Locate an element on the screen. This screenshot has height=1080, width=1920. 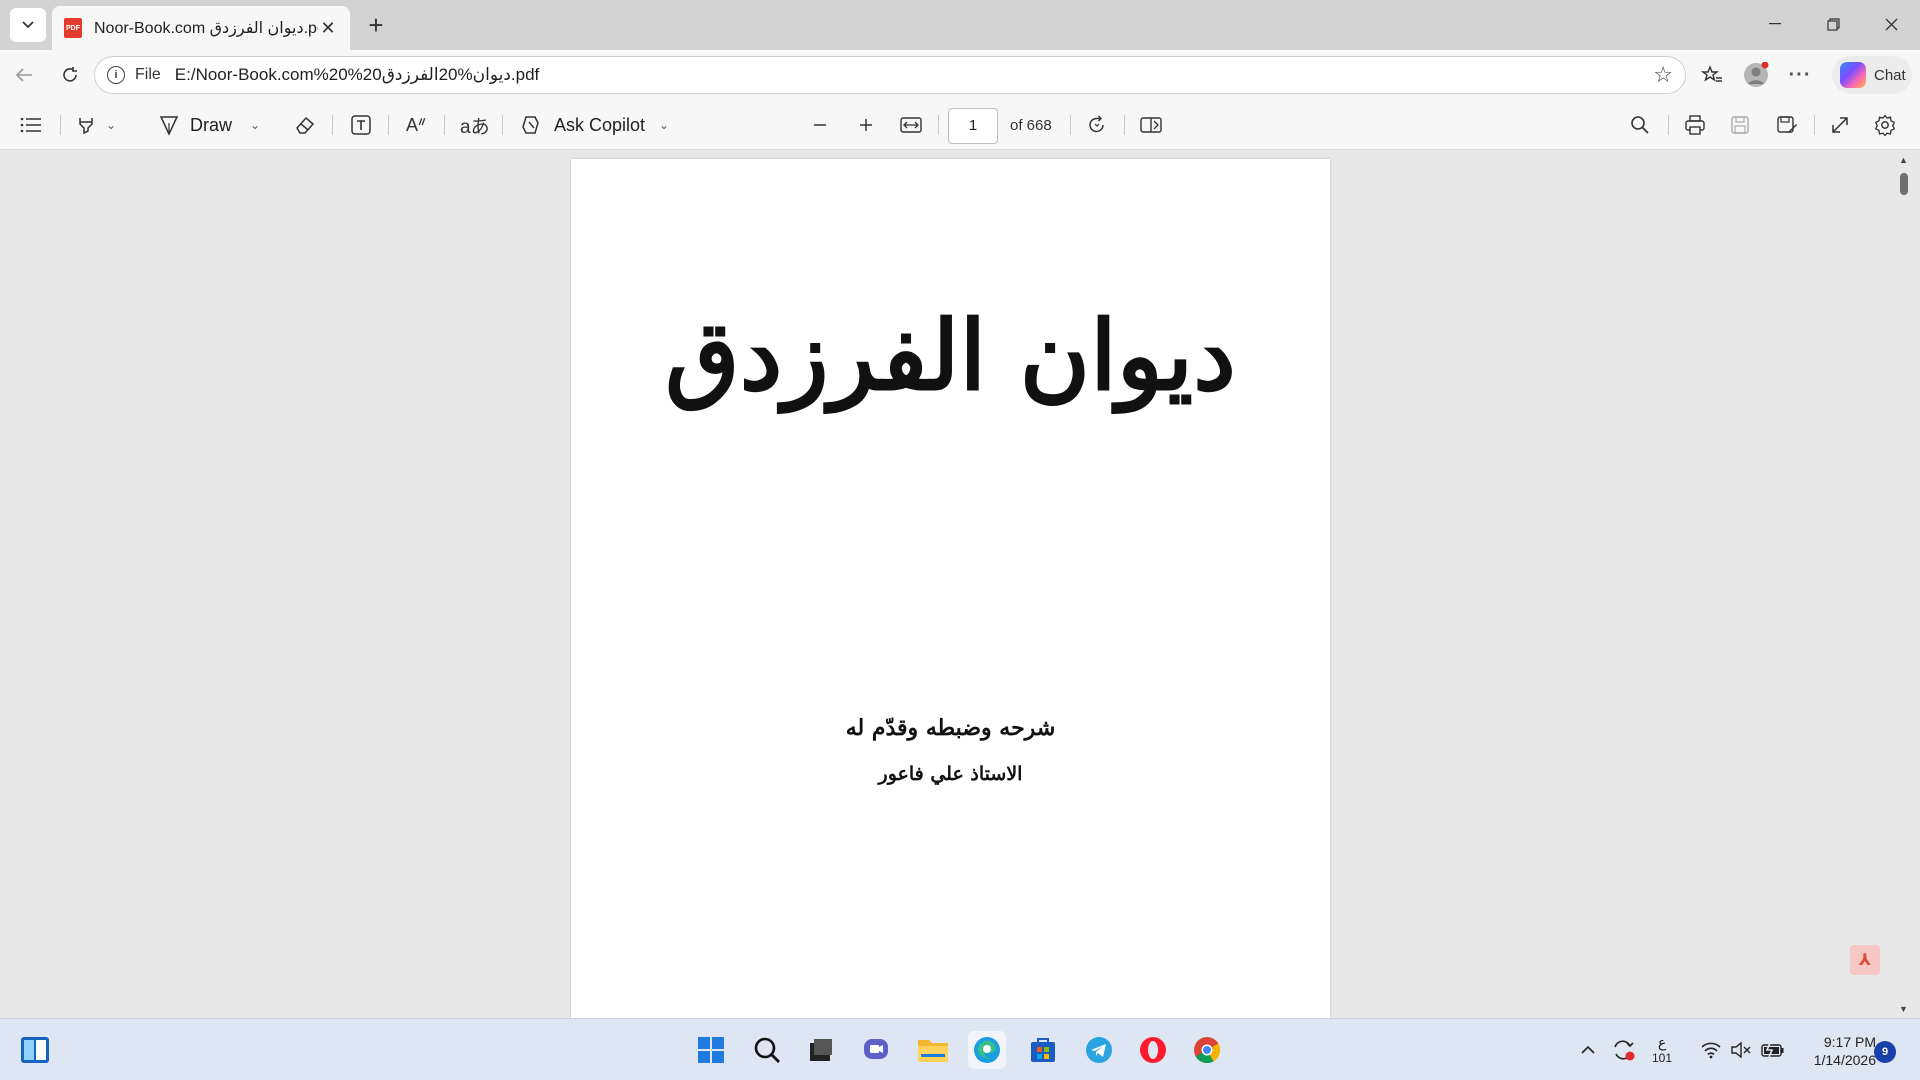
minus-icon is located at coordinates (820, 125).